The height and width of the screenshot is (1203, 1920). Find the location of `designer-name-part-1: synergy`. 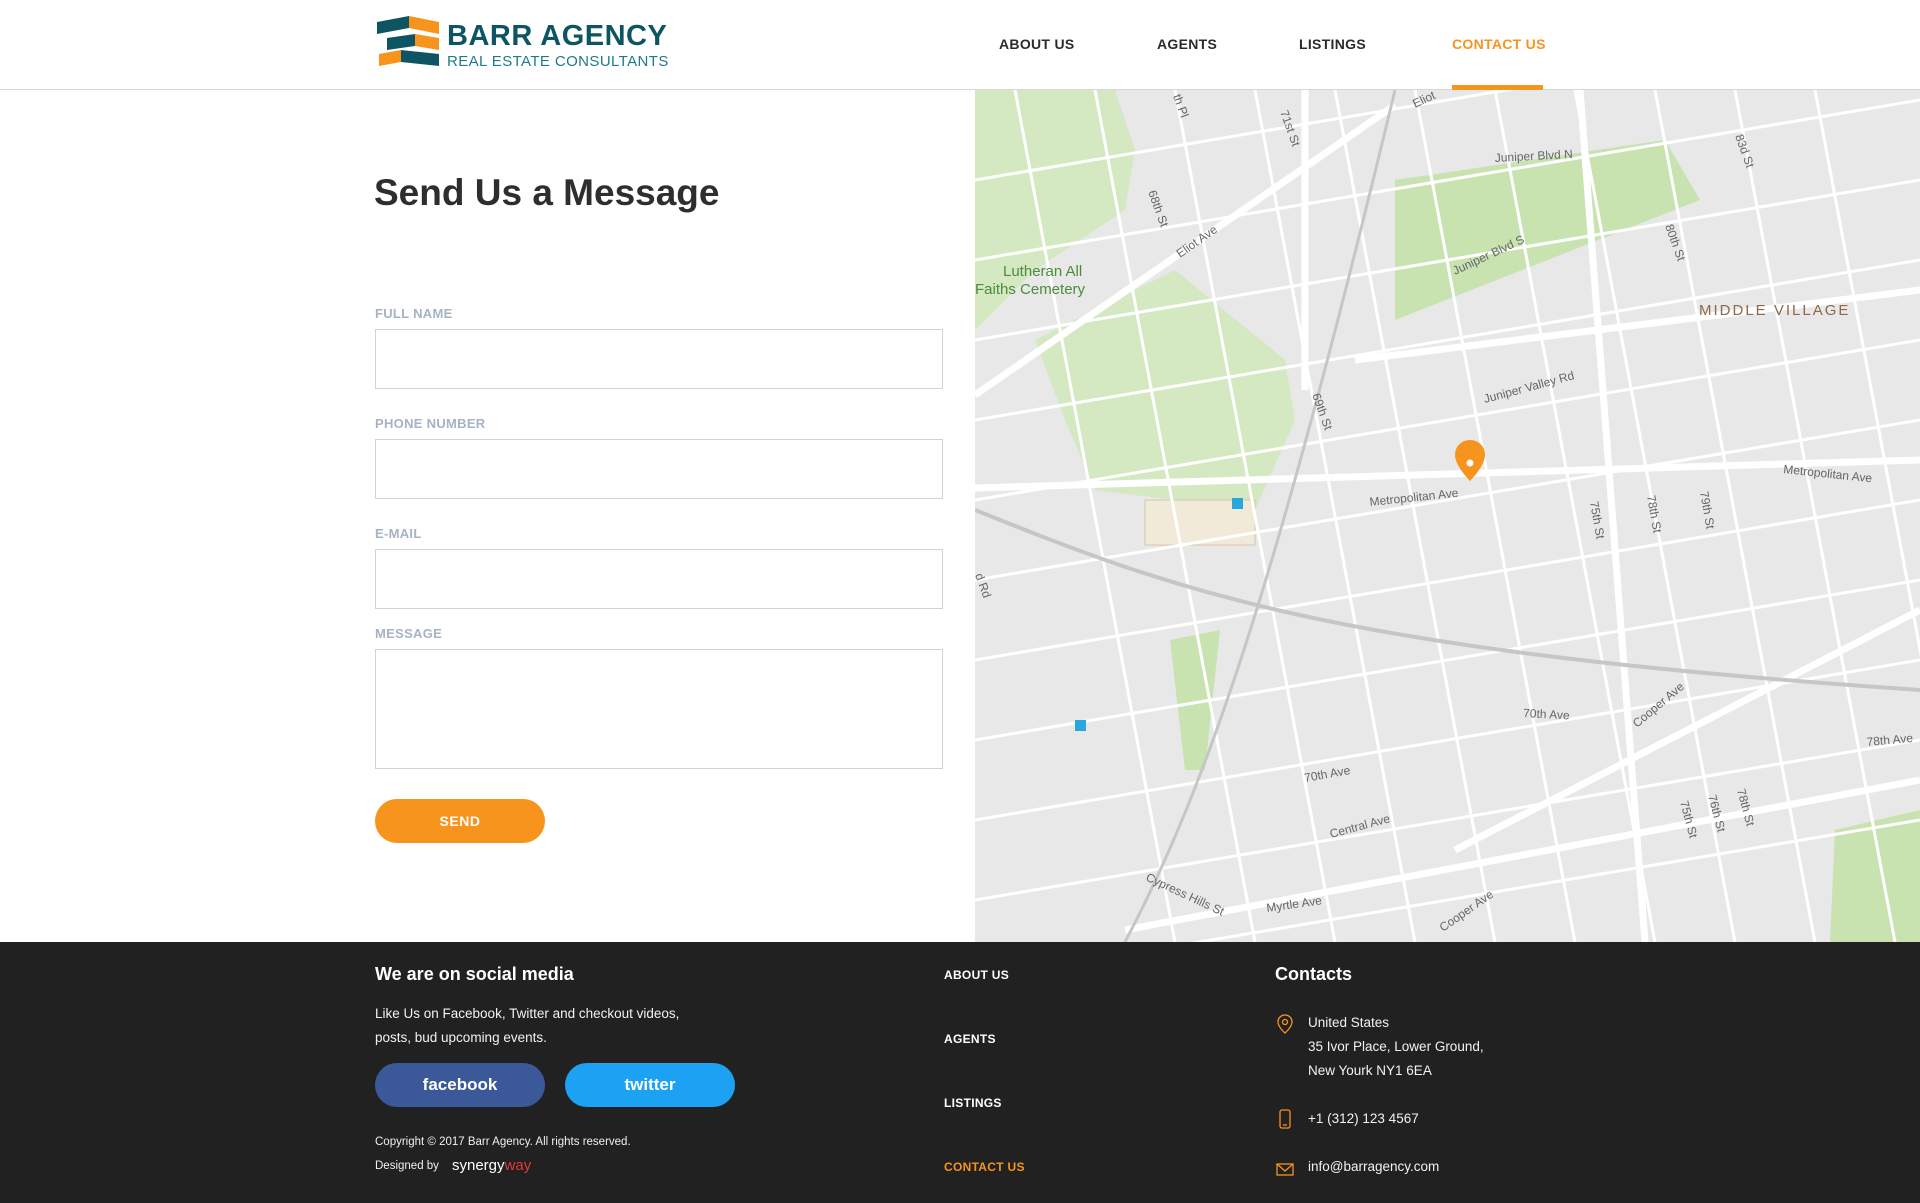

designer-name-part-1: synergy is located at coordinates (478, 1165).